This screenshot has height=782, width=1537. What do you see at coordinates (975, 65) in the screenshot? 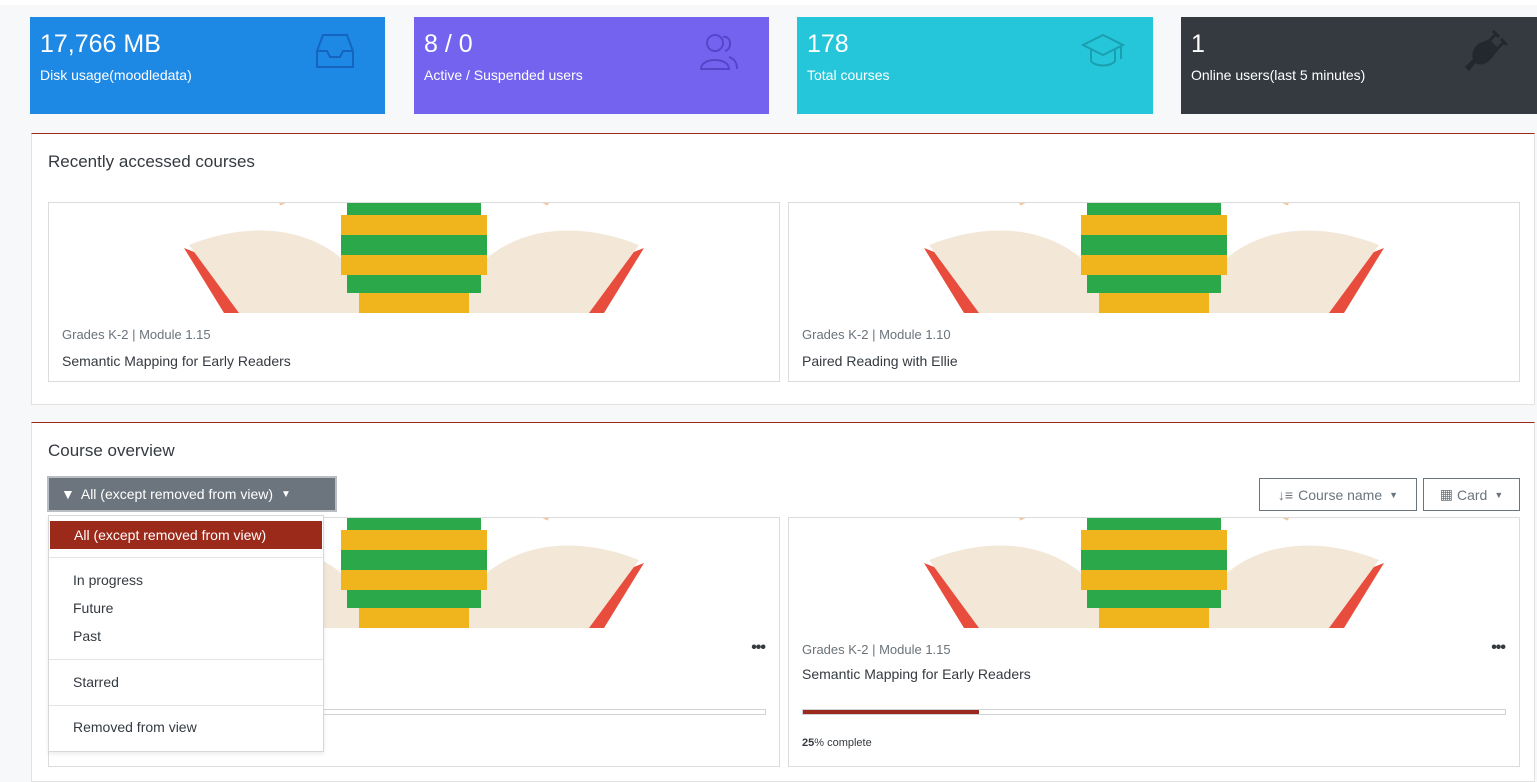
I see `stat-tile-courses: 178 Total courses` at bounding box center [975, 65].